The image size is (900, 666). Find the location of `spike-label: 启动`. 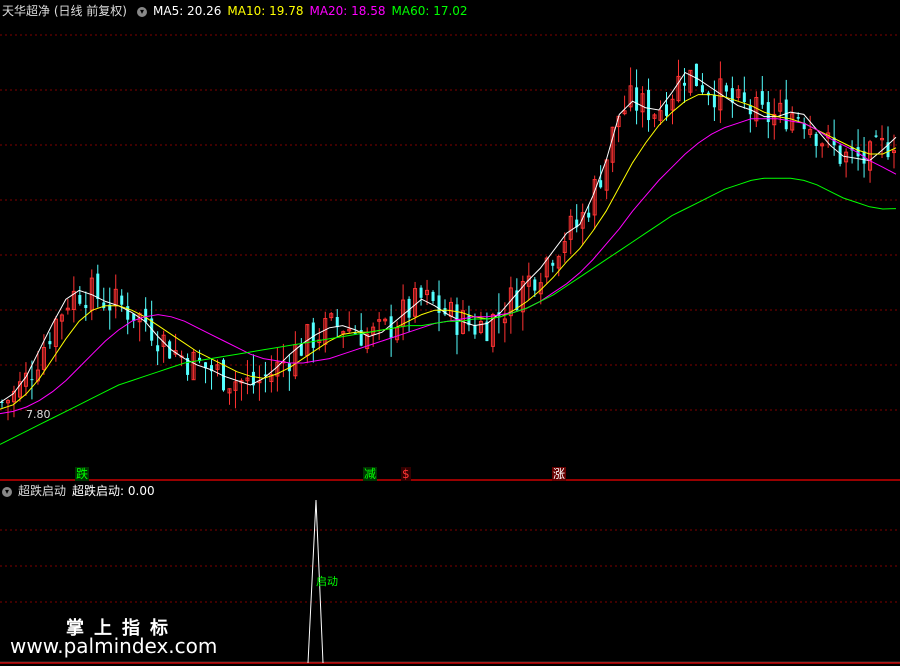

spike-label: 启动 is located at coordinates (327, 581).